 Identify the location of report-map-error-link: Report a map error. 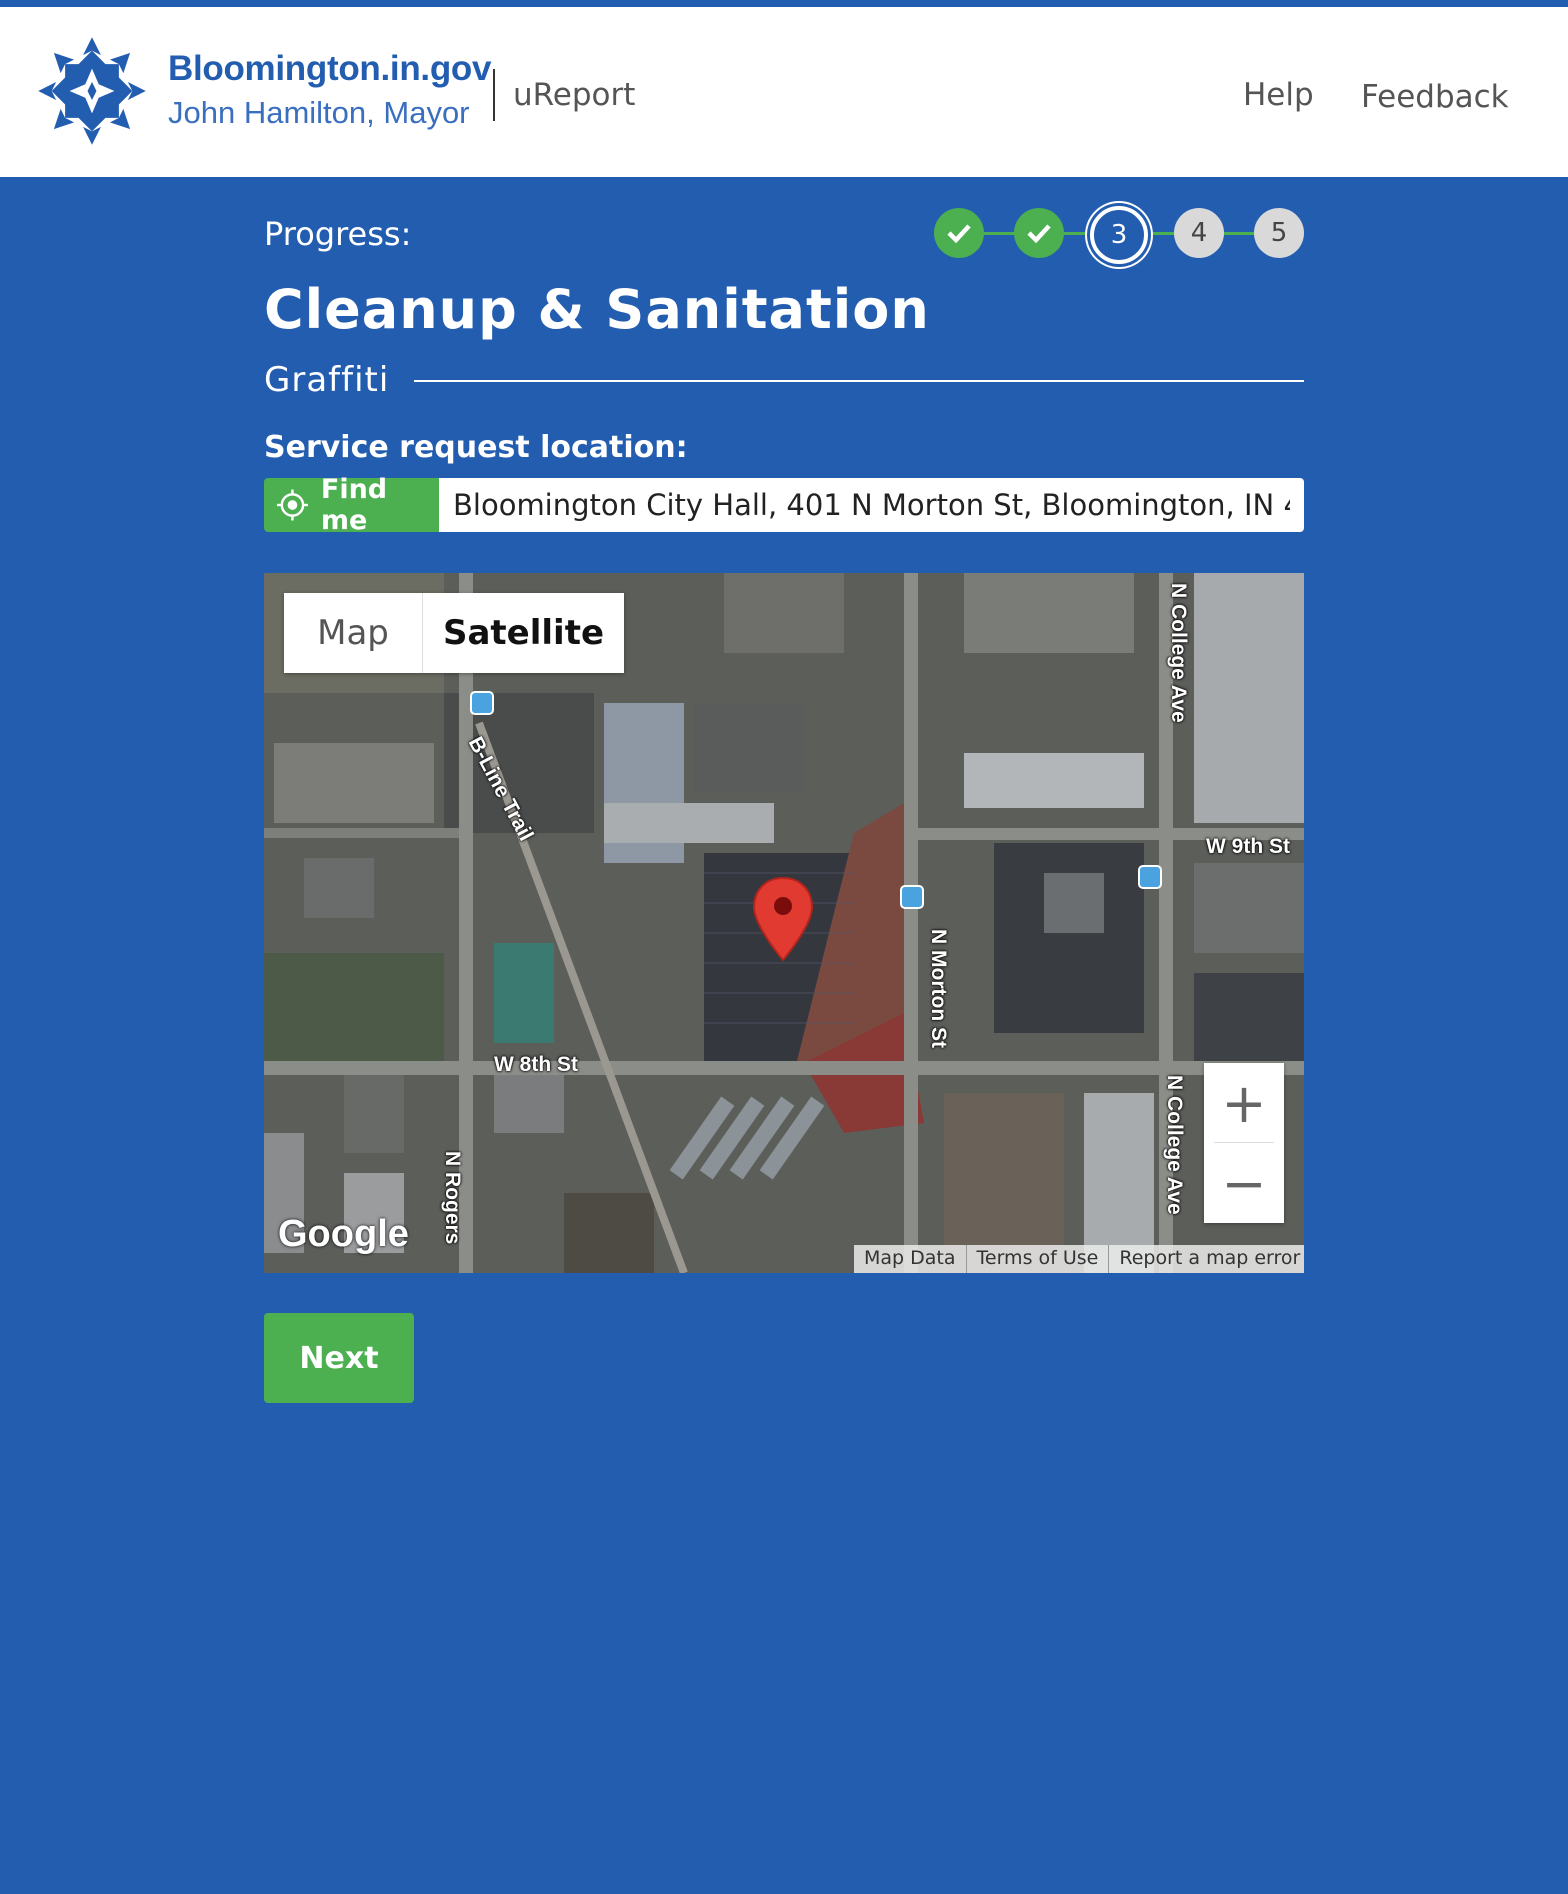
(1206, 1259).